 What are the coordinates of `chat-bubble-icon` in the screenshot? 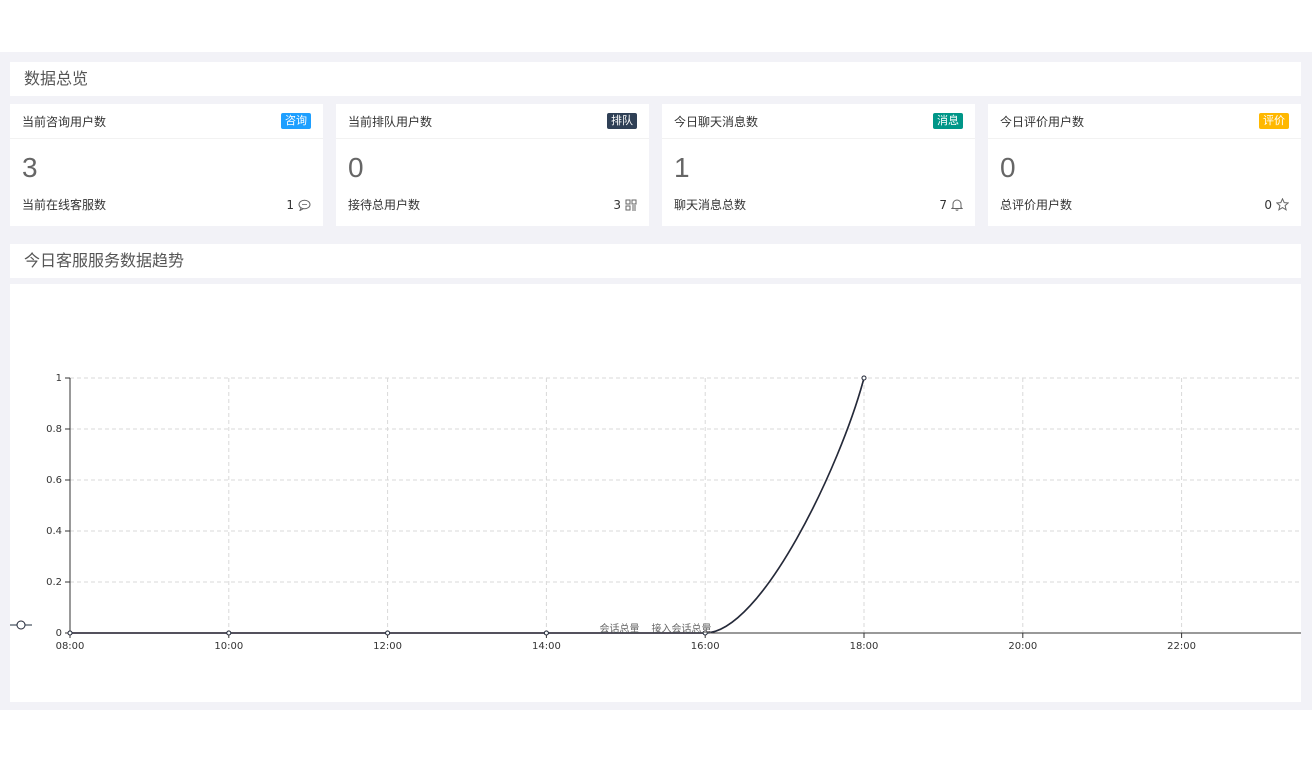 It's located at (304, 205).